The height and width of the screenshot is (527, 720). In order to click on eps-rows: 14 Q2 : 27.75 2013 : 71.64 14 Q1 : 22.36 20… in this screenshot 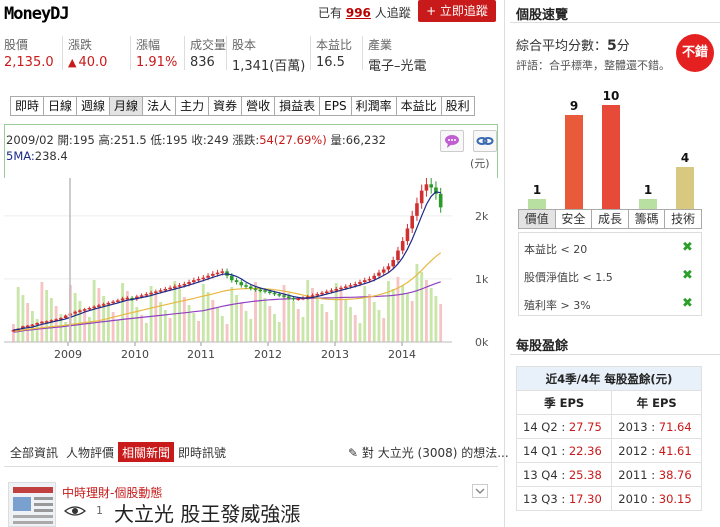, I will do `click(608, 462)`.